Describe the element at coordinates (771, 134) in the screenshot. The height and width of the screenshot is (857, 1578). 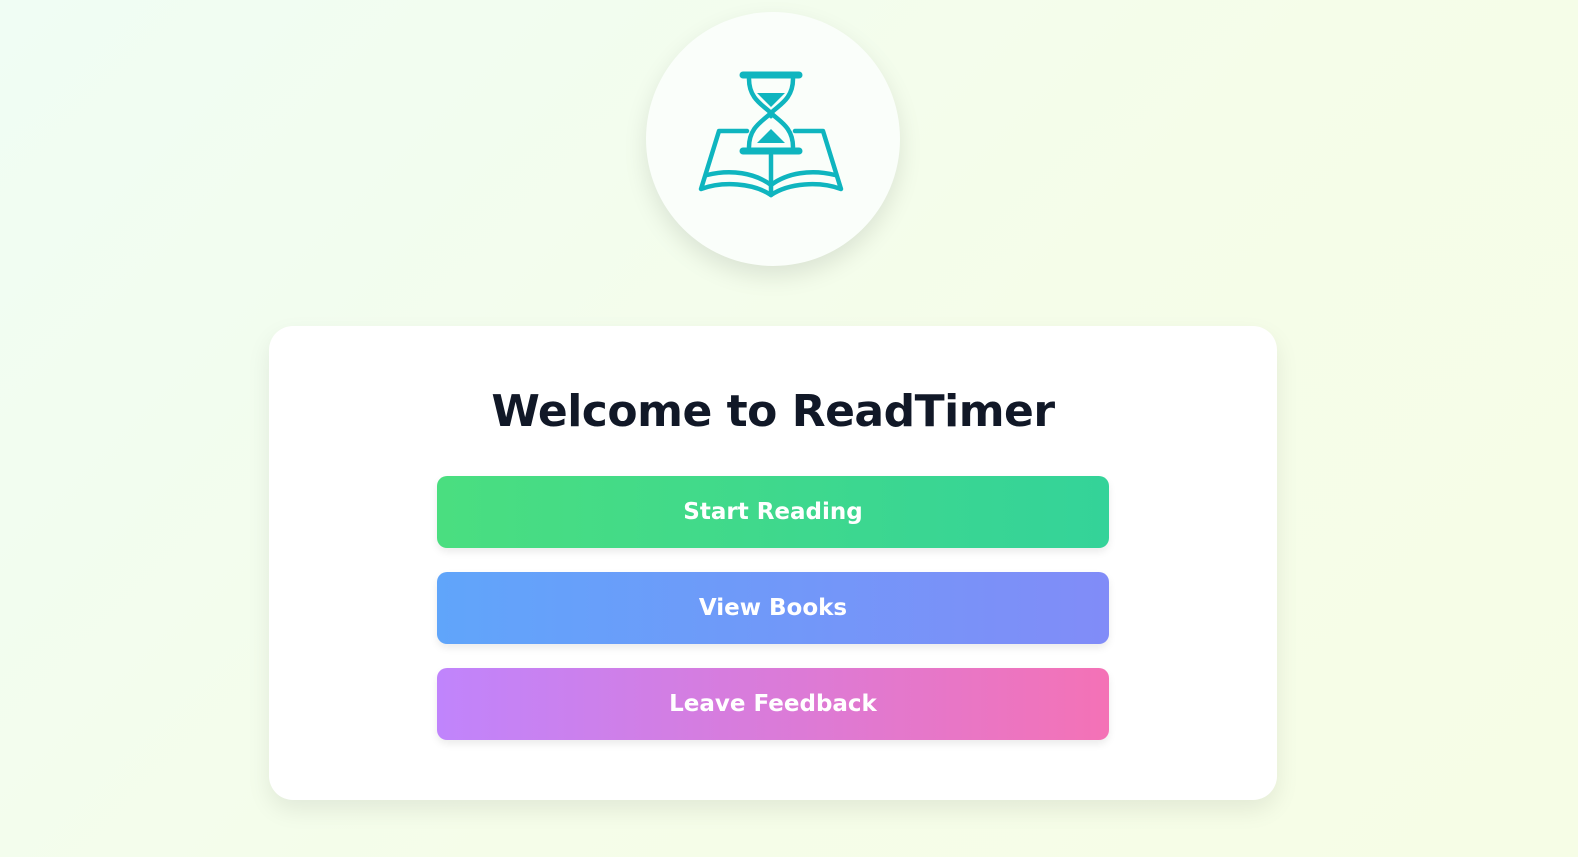
I see `hourglass-book-icon` at that location.